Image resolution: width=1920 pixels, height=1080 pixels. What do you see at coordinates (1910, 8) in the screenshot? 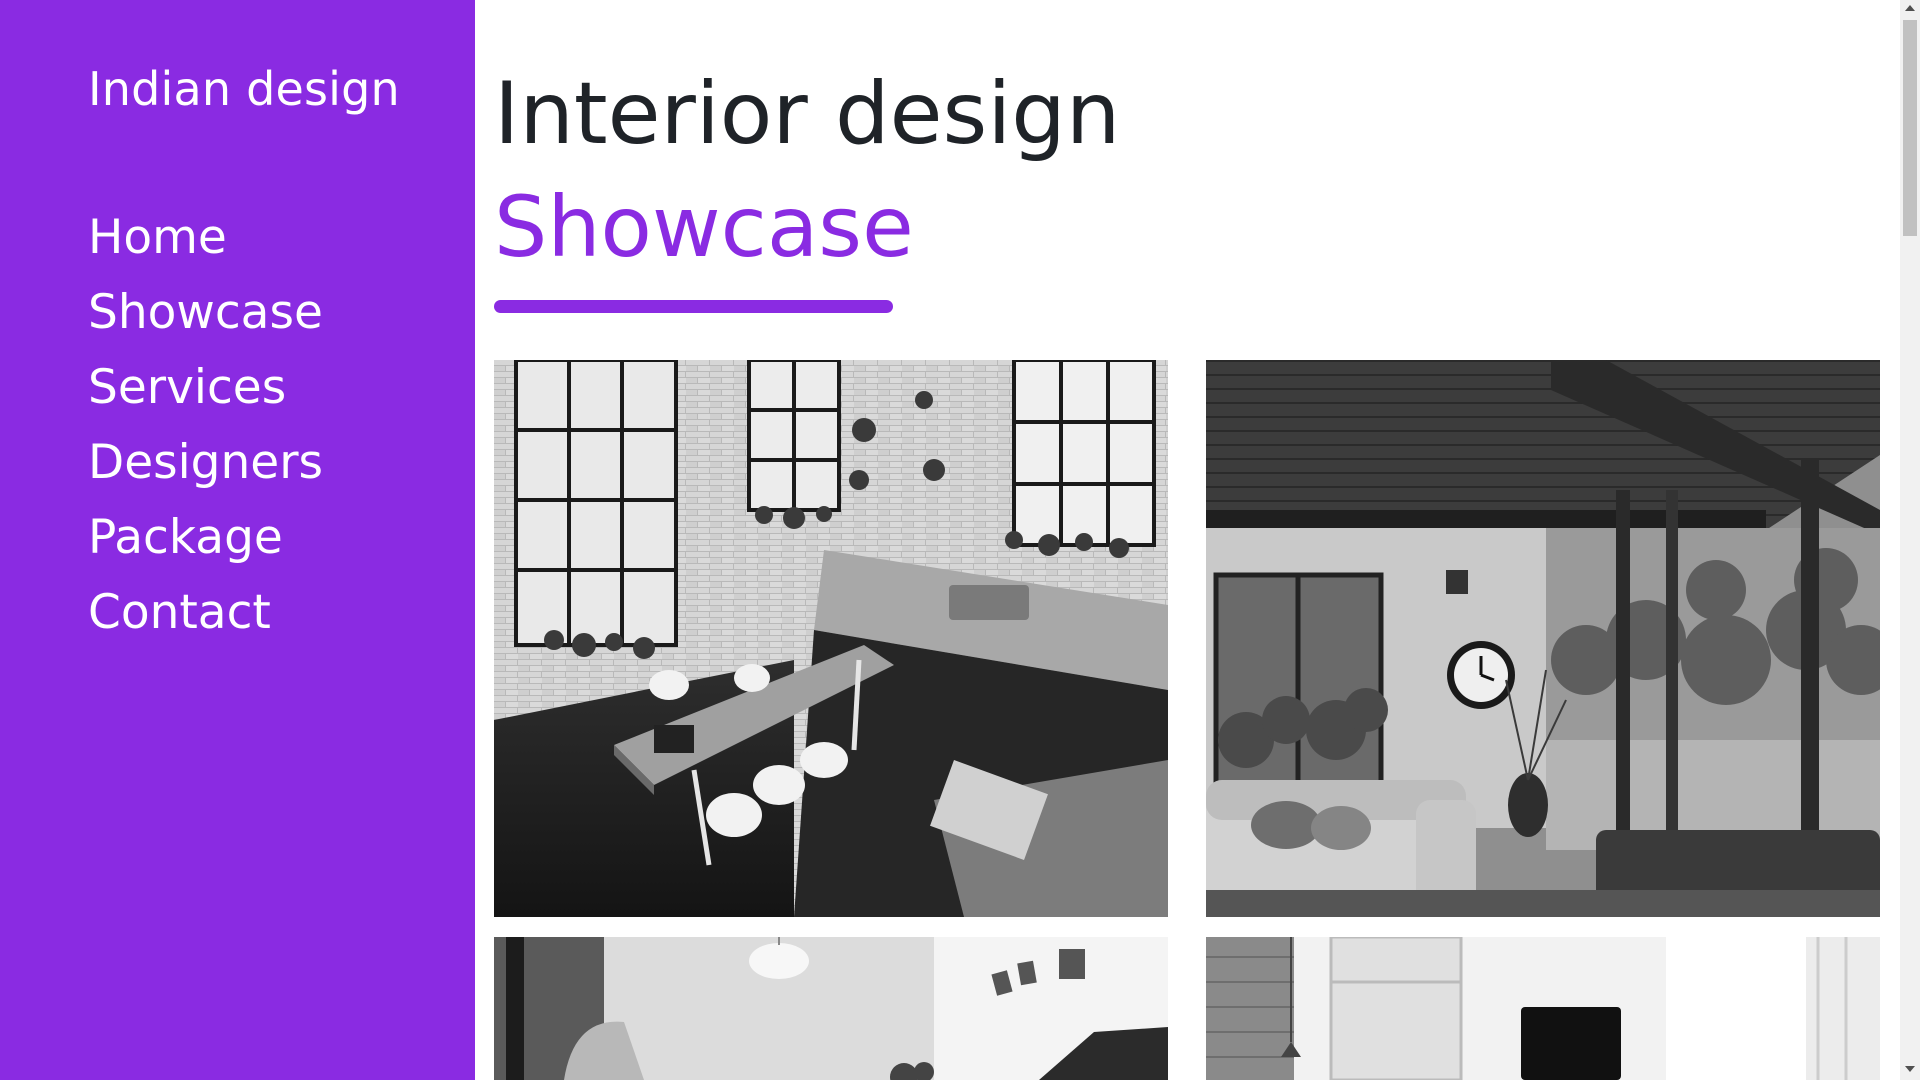
I see `scroll-up-arrow-icon` at bounding box center [1910, 8].